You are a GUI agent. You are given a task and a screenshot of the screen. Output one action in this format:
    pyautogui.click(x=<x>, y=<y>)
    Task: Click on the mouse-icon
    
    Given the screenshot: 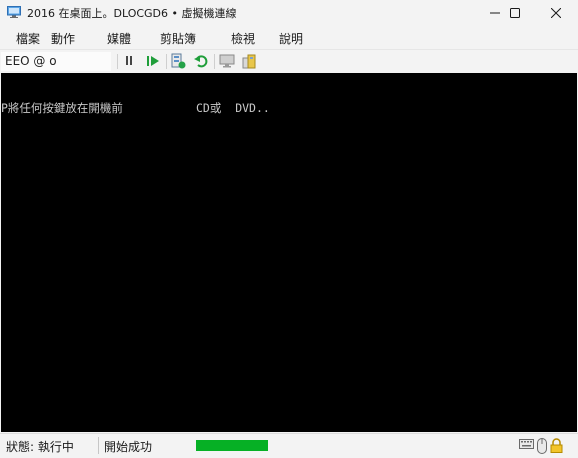 What is the action you would take?
    pyautogui.click(x=542, y=446)
    